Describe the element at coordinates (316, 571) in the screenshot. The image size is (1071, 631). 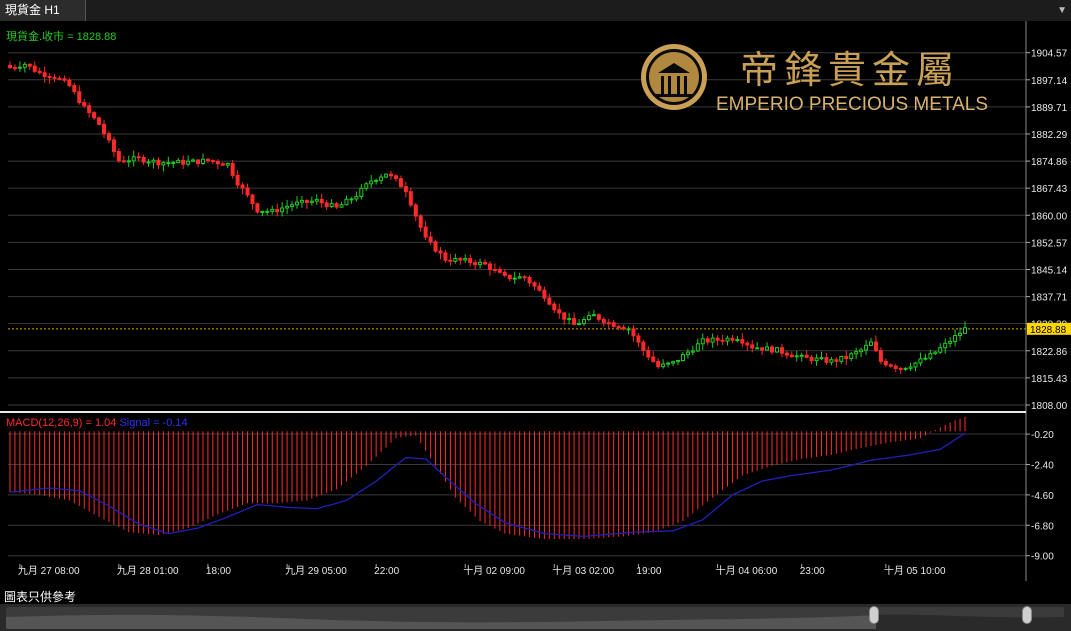
I see `x-tick-label: 九月 29 05:00` at that location.